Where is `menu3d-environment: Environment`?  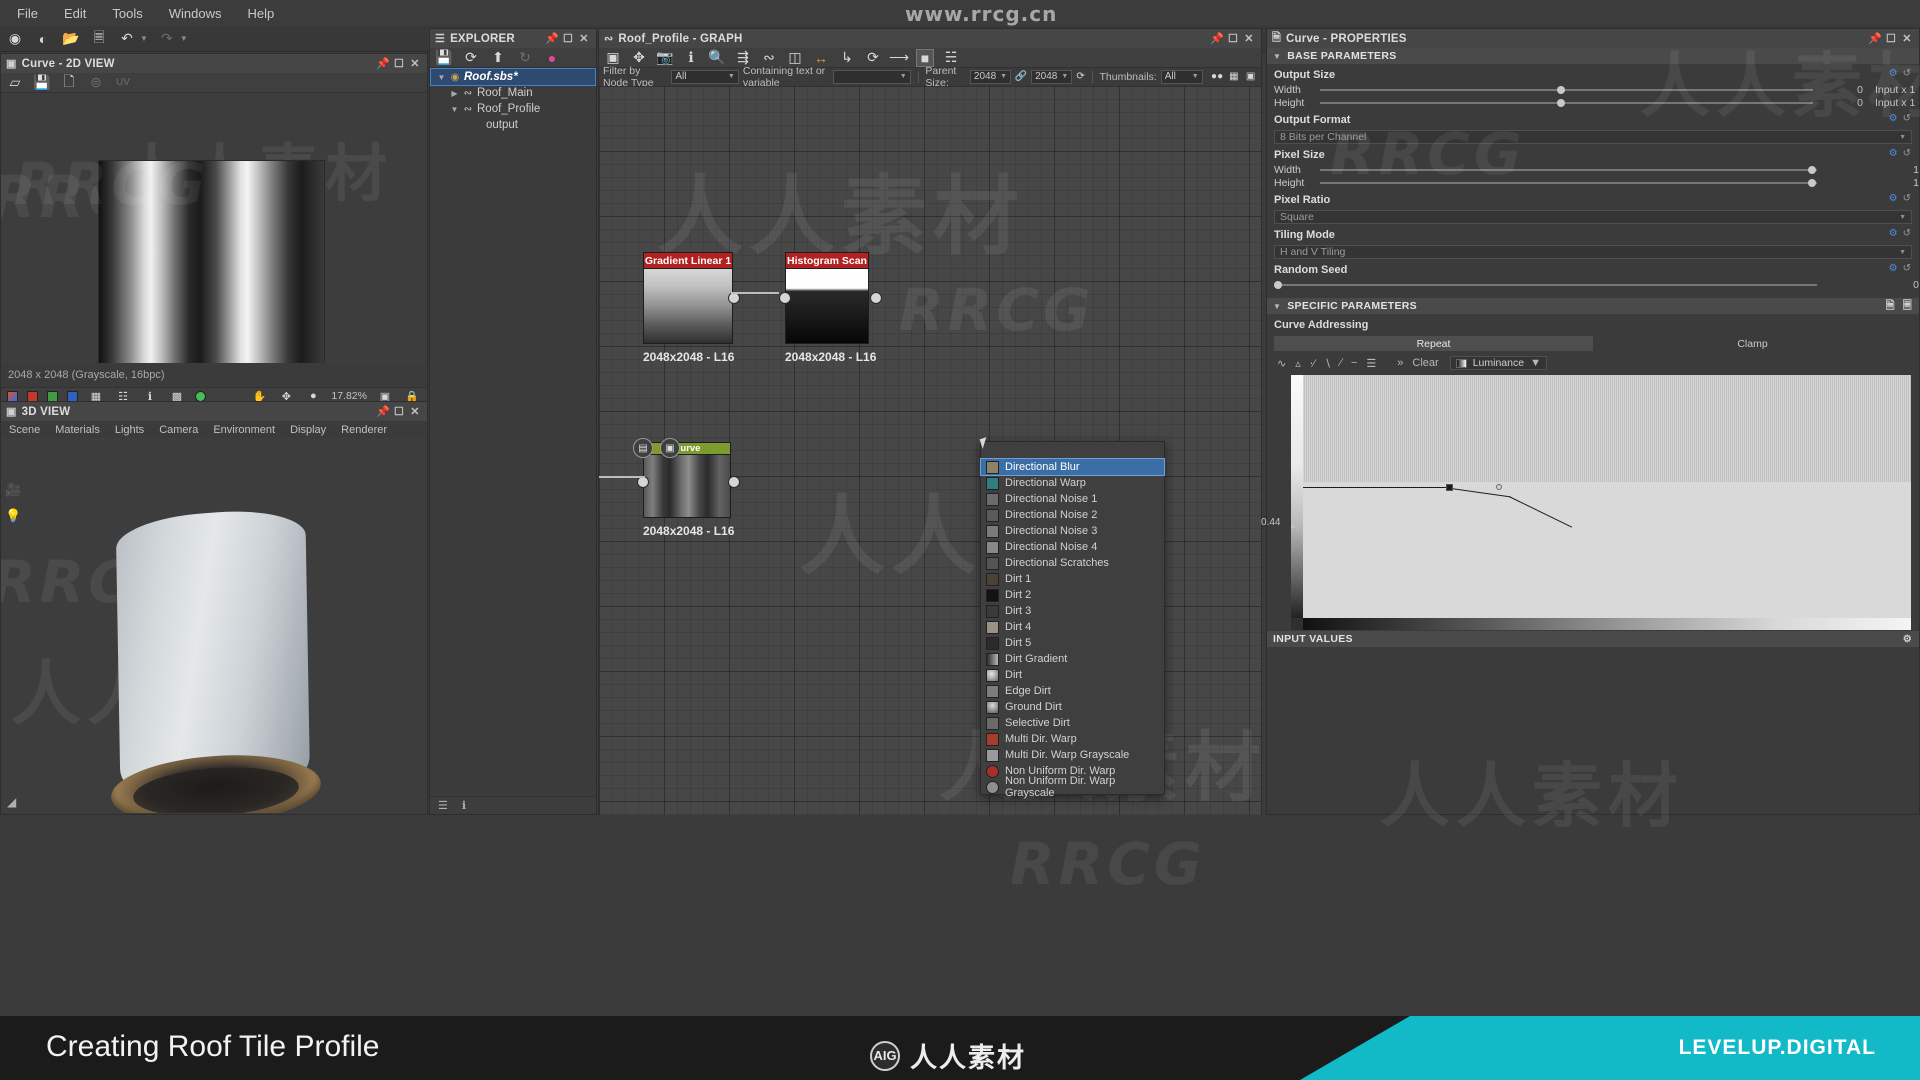 menu3d-environment: Environment is located at coordinates (244, 430).